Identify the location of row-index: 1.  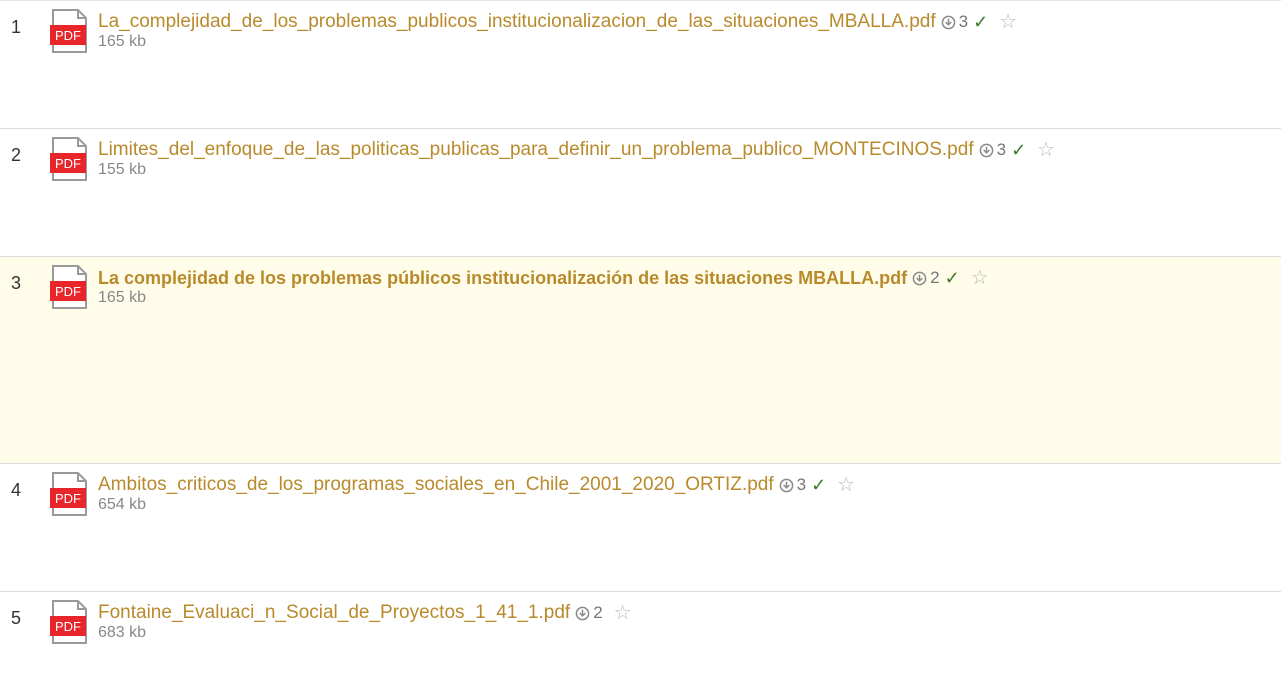
(16, 27).